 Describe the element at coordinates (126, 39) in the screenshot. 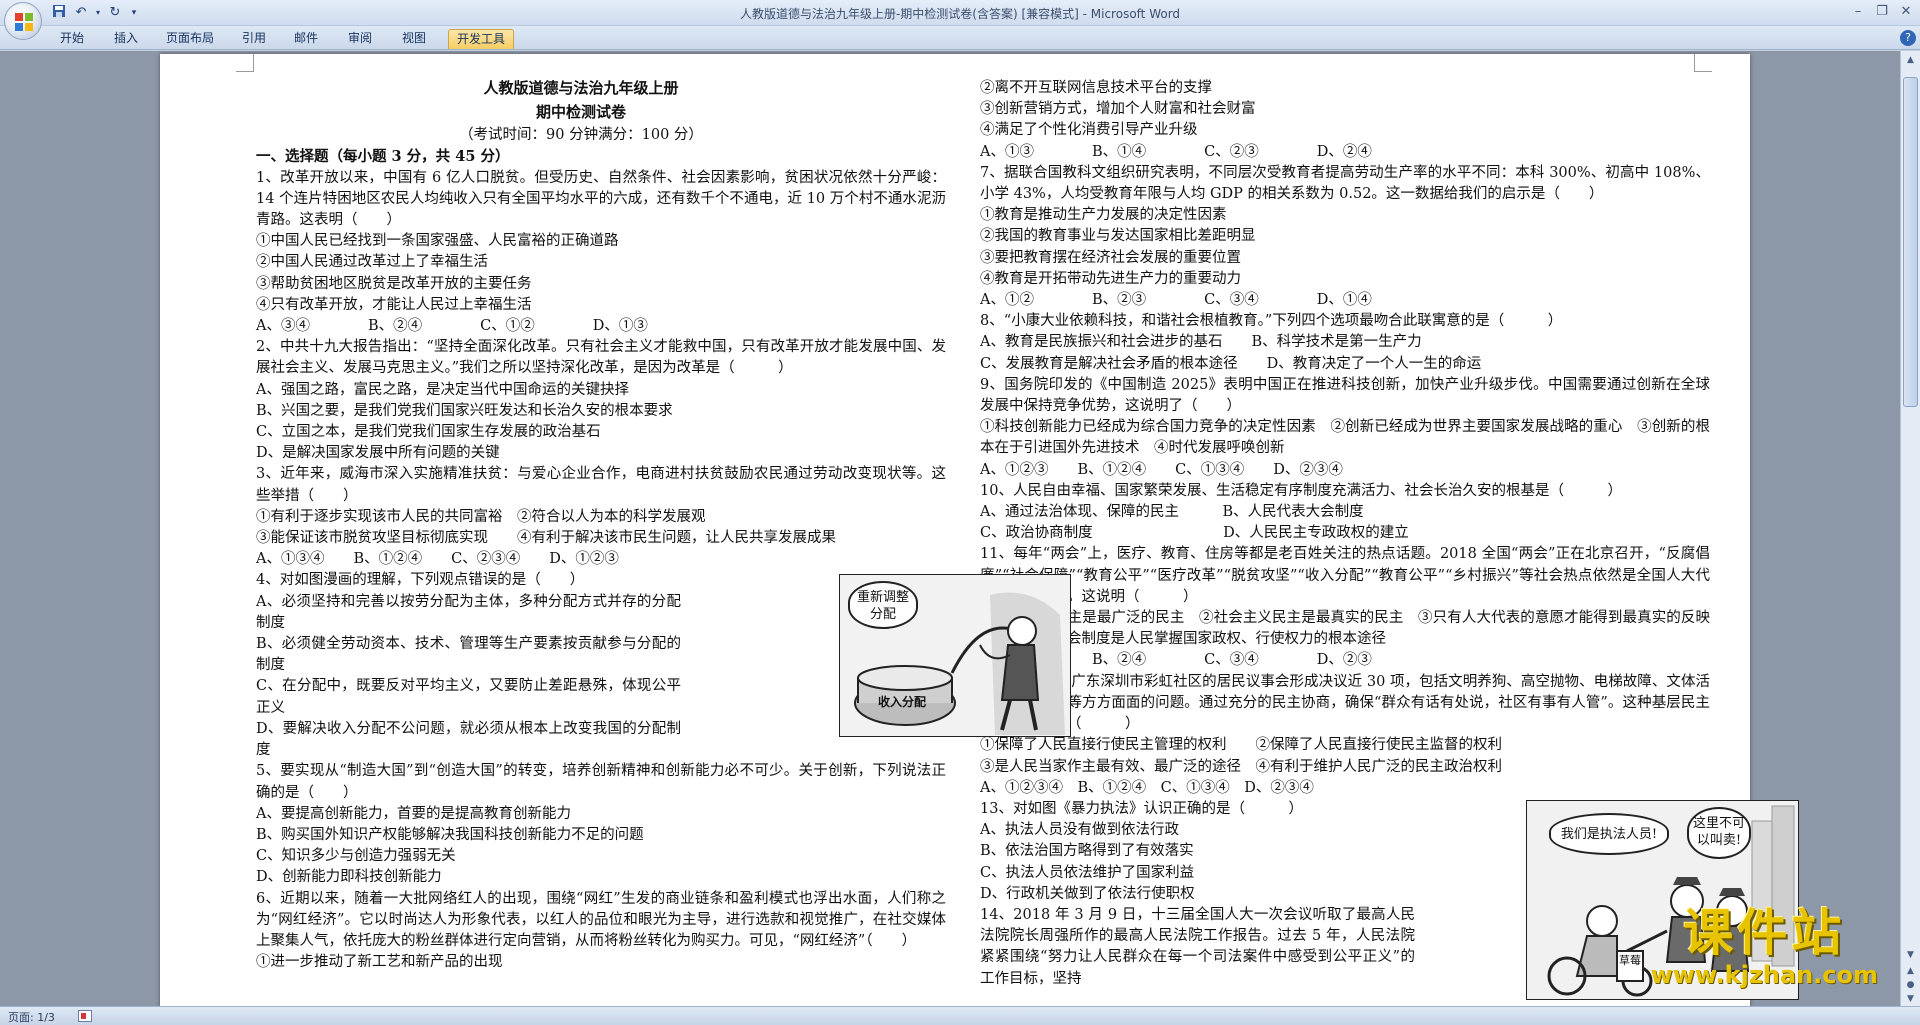

I see `tab-insert: 插入` at that location.